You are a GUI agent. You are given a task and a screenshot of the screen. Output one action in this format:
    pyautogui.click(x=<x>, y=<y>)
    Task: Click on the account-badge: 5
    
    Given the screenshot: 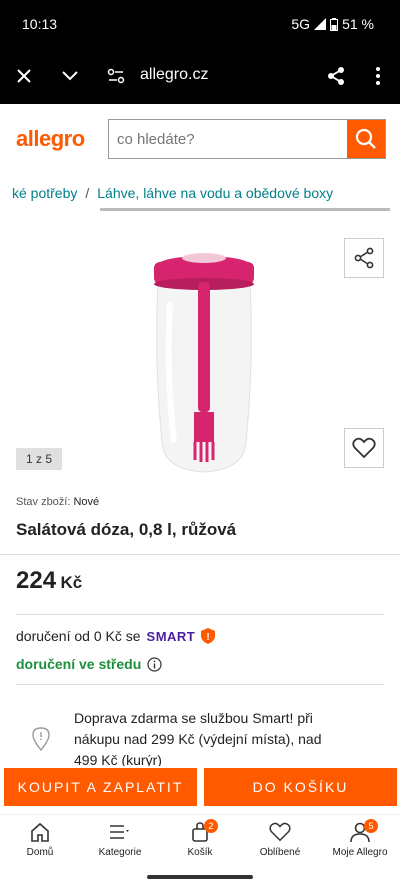 What is the action you would take?
    pyautogui.click(x=371, y=826)
    